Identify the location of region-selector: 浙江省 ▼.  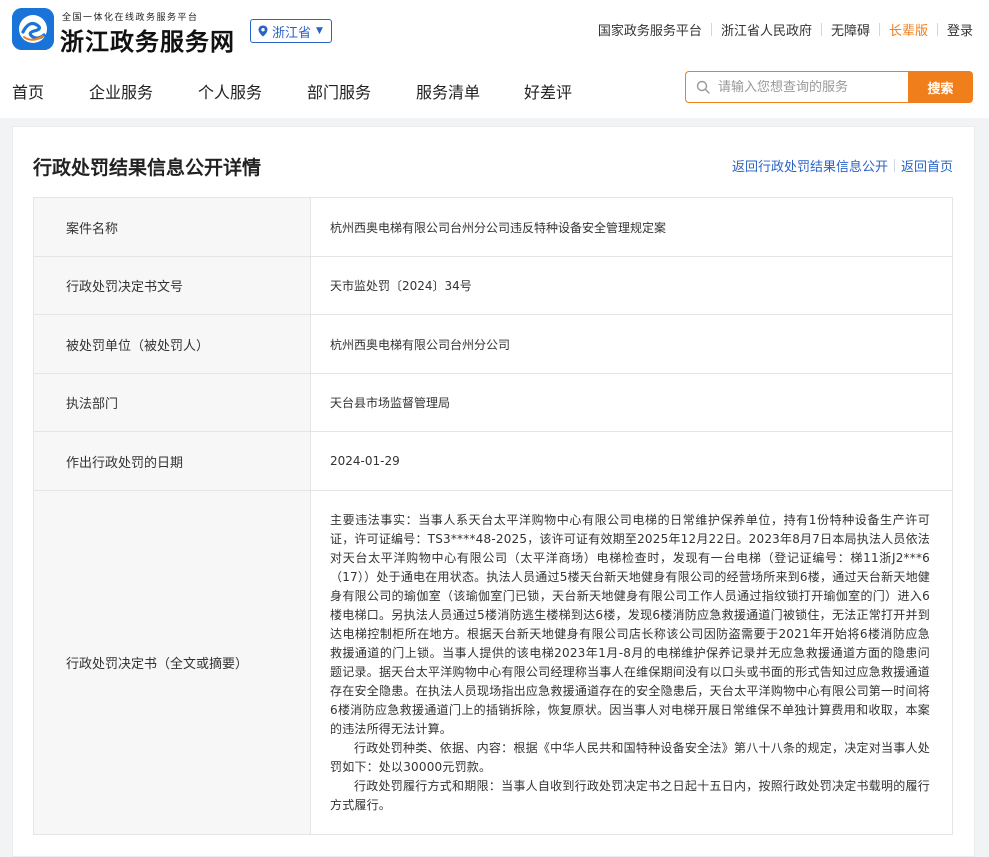
(291, 31).